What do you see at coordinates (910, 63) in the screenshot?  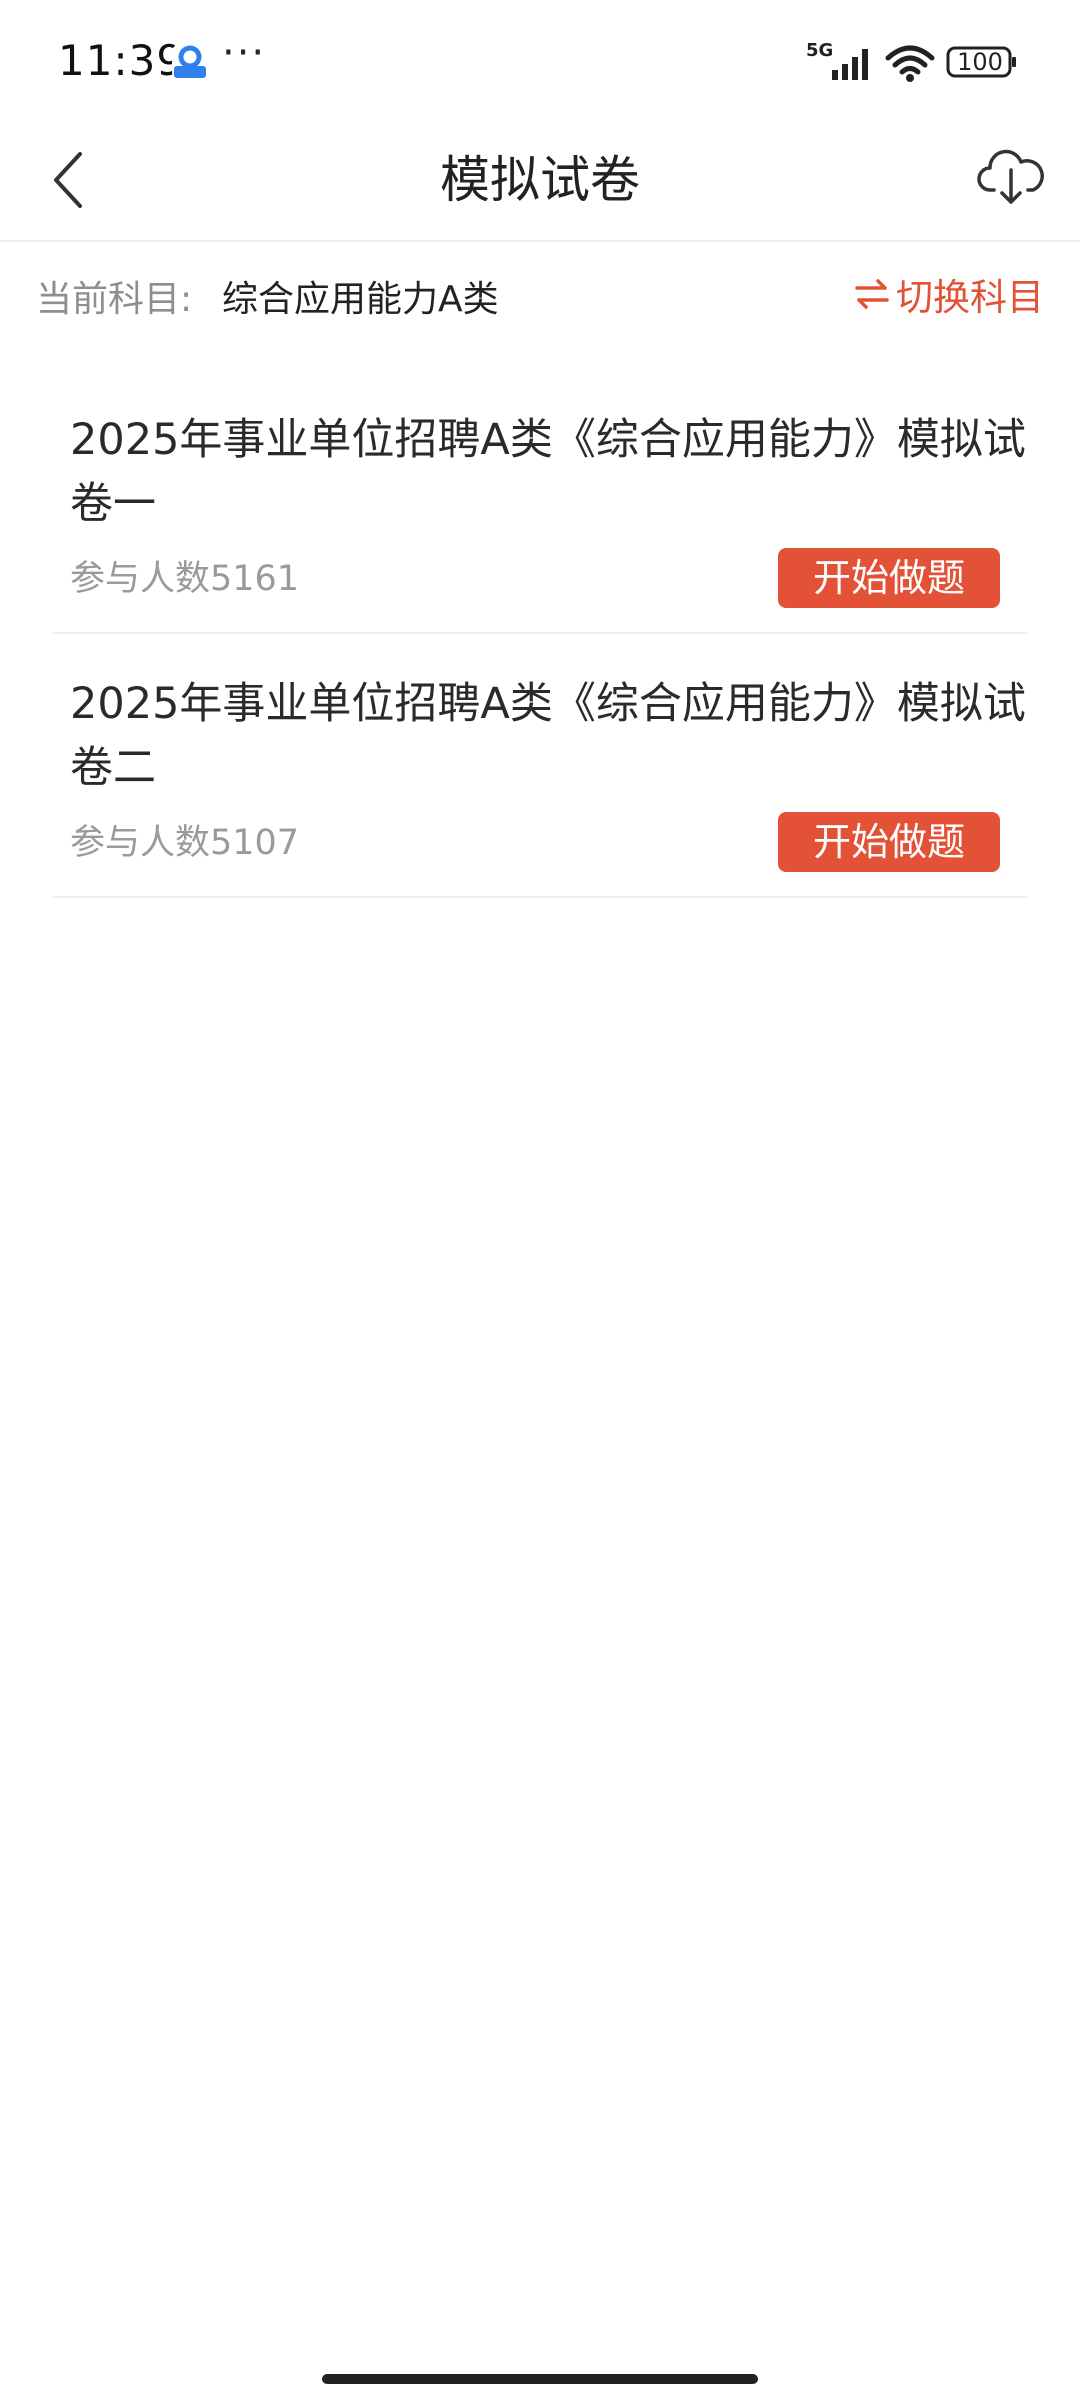 I see `wifi-icon` at bounding box center [910, 63].